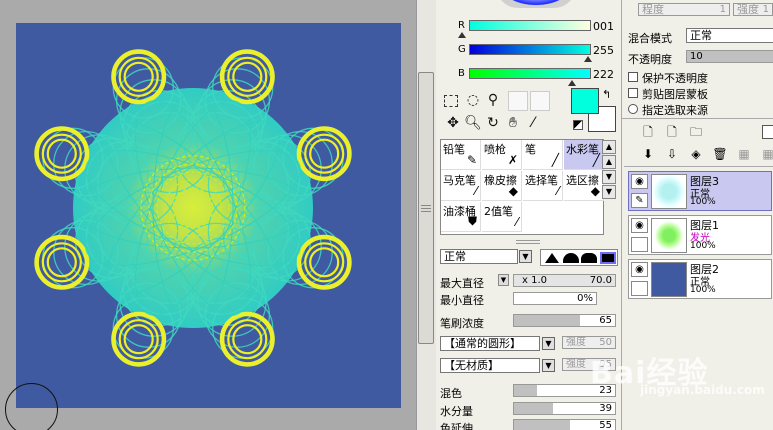 This screenshot has width=773, height=430. Describe the element at coordinates (473, 123) in the screenshot. I see `zoom-icon: 🔍︎` at that location.